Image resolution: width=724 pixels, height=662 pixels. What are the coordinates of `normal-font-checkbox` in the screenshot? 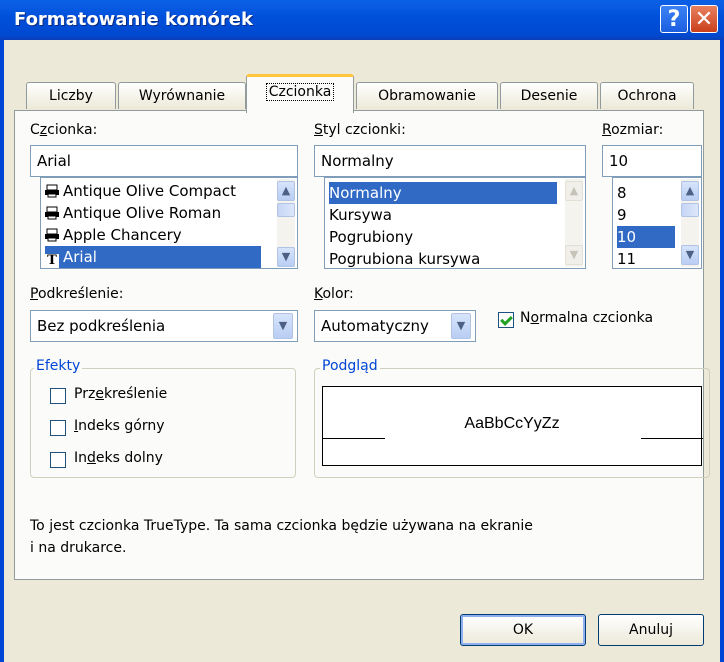 It's located at (506, 320).